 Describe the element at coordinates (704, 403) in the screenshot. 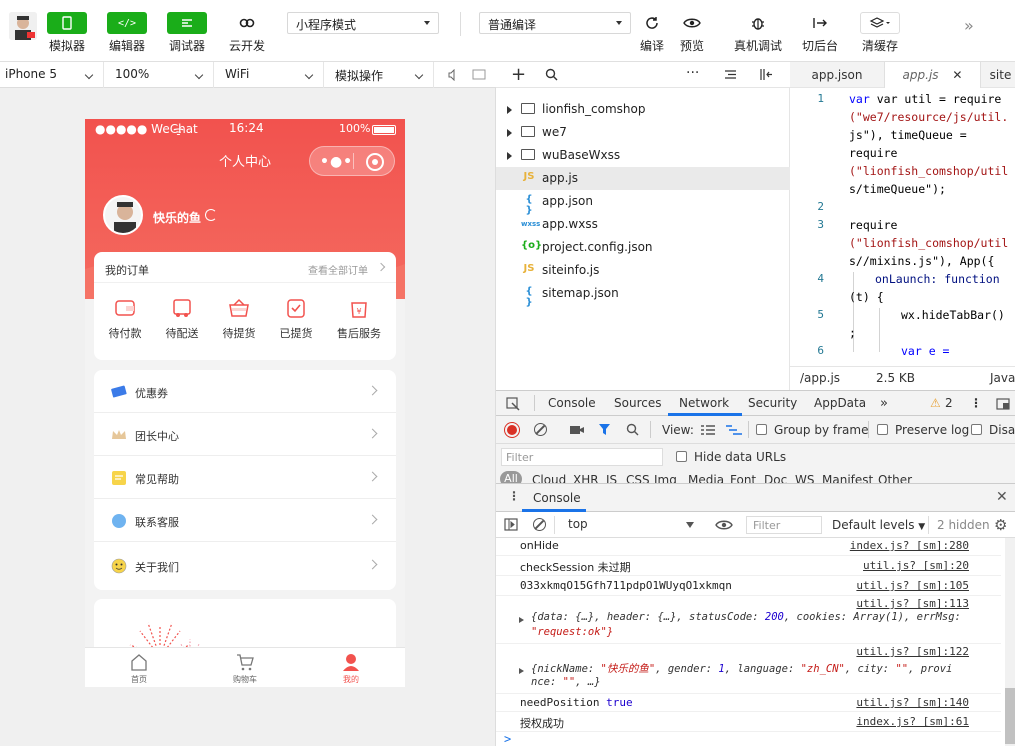

I see `devtools-tab-network: Network` at that location.